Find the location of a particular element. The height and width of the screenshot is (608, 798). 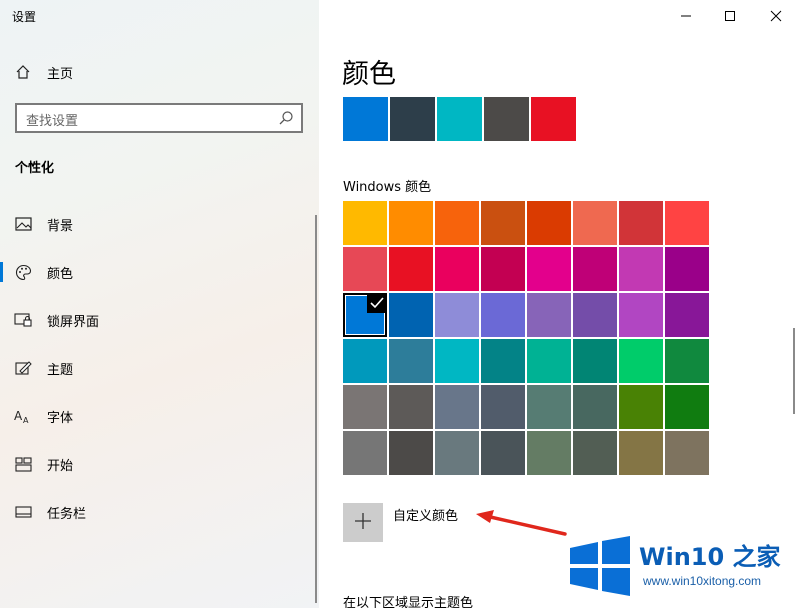

custom-color-button is located at coordinates (363, 522).